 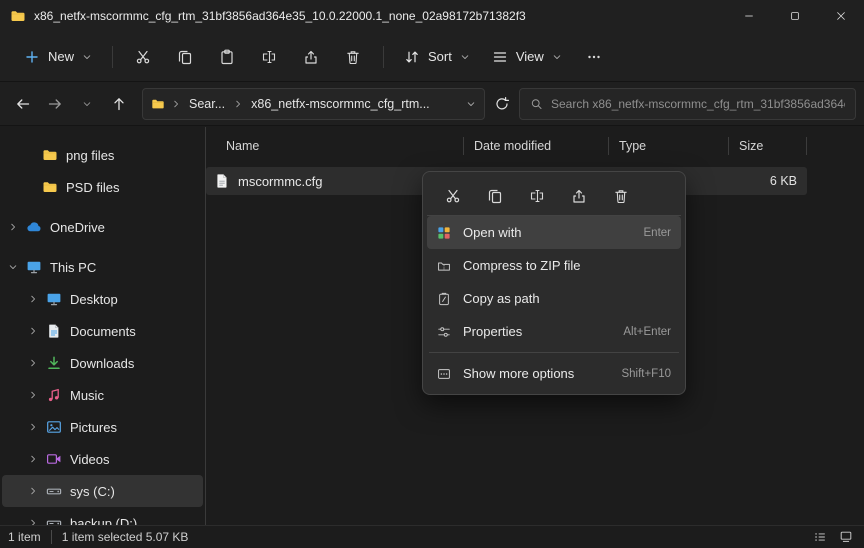 What do you see at coordinates (646, 373) in the screenshot?
I see `shortcut-label: Shift+F10` at bounding box center [646, 373].